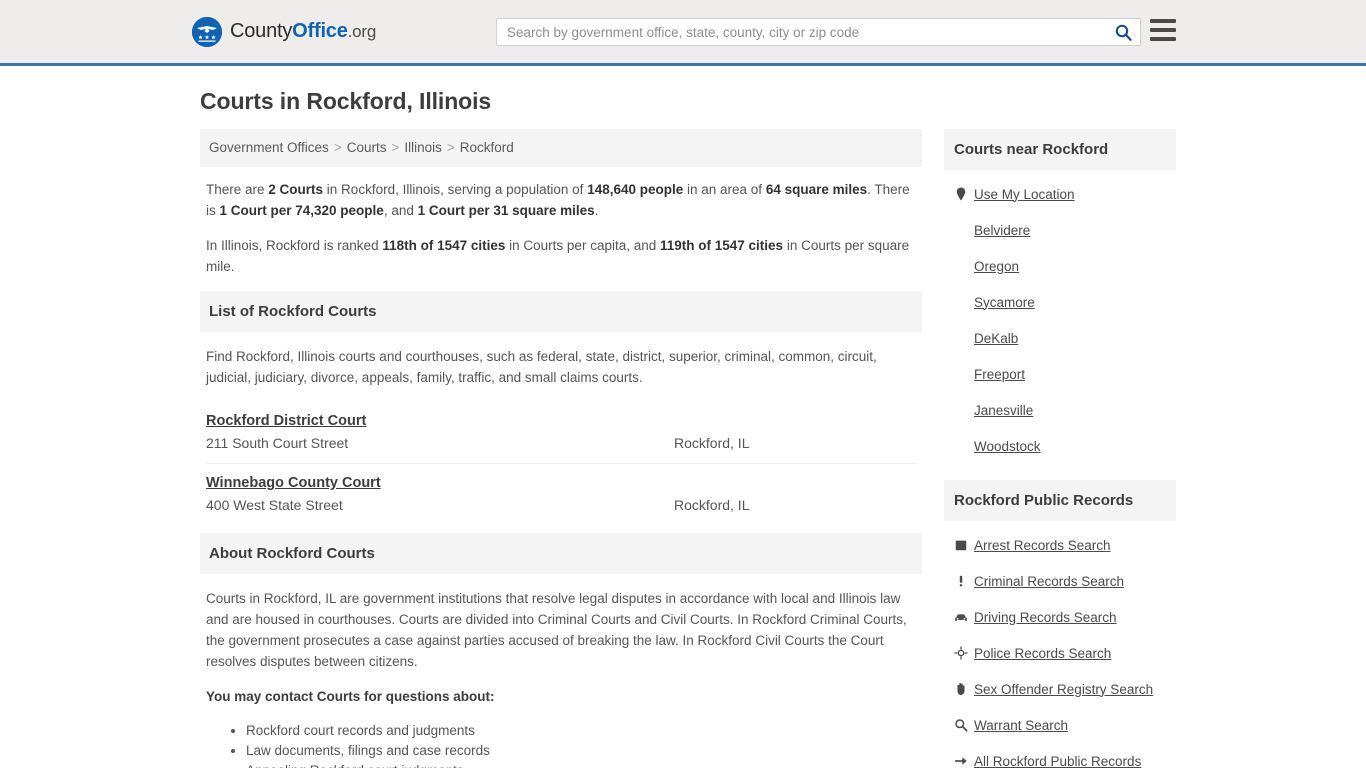 The image size is (1366, 768). Describe the element at coordinates (1065, 302) in the screenshot. I see `sidebar-item-sycamore: Sycamore` at that location.